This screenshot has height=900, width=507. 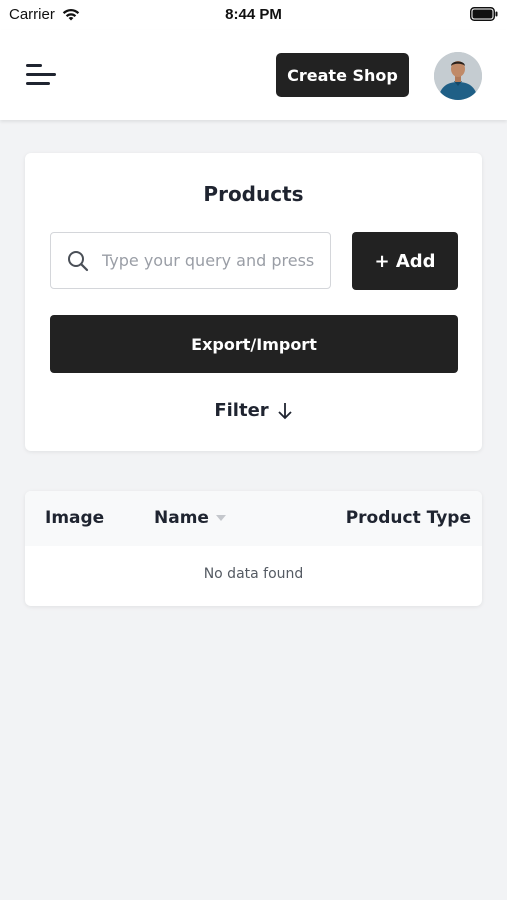 What do you see at coordinates (342, 75) in the screenshot?
I see `create-shop-button: Create Shop` at bounding box center [342, 75].